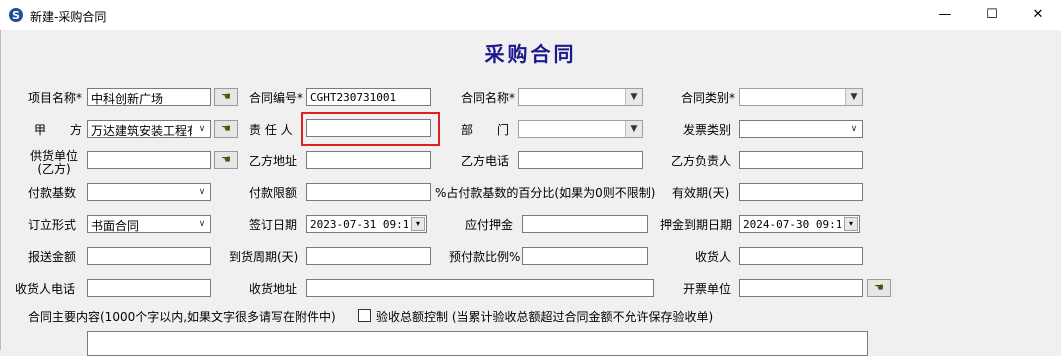 The width and height of the screenshot is (1061, 356). Describe the element at coordinates (701, 161) in the screenshot. I see `party-b-person-label: 乙方负责人` at that location.